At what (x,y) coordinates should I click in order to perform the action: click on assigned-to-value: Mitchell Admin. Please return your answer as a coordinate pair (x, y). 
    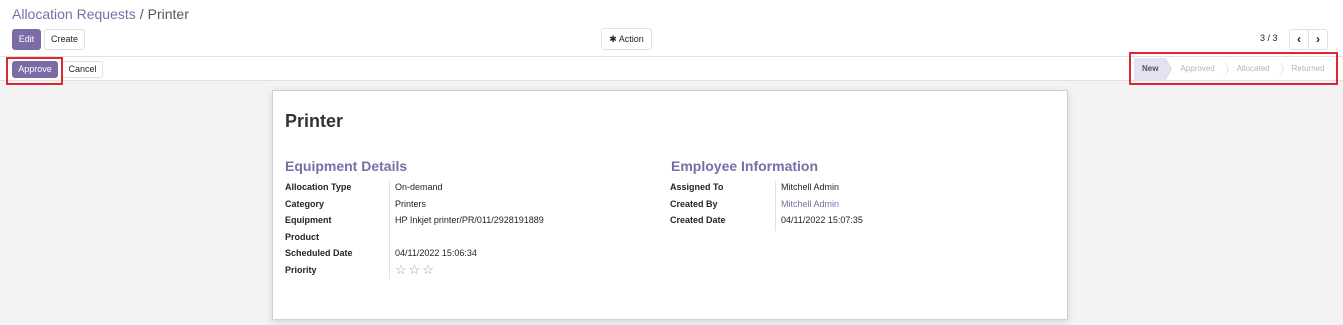
    Looking at the image, I should click on (810, 187).